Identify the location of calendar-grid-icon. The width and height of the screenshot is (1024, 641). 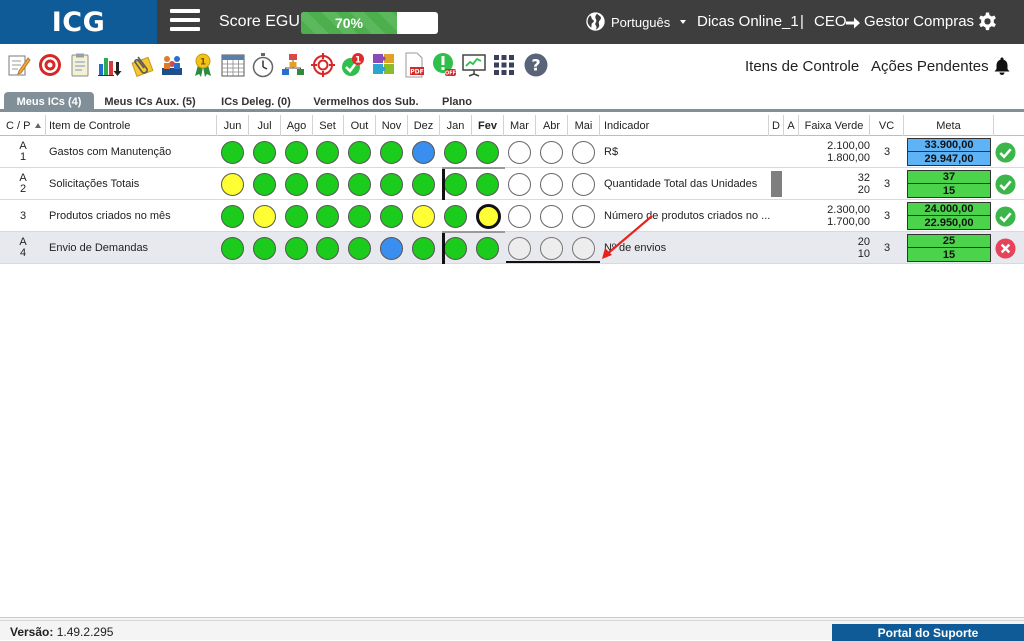
(233, 65).